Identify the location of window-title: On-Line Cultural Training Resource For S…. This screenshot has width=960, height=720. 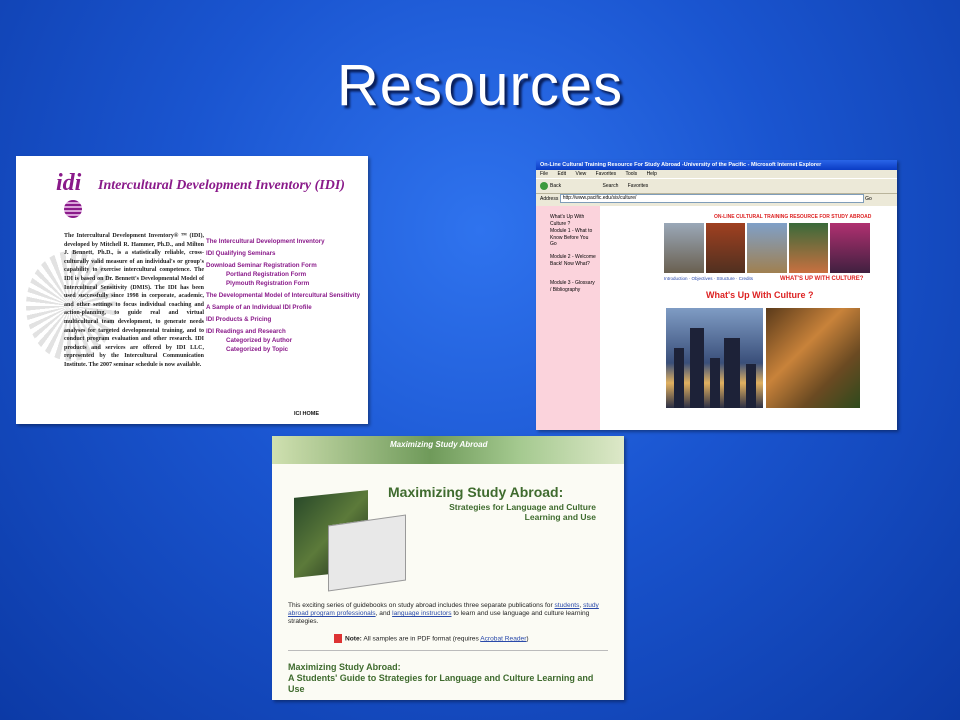
(716, 165).